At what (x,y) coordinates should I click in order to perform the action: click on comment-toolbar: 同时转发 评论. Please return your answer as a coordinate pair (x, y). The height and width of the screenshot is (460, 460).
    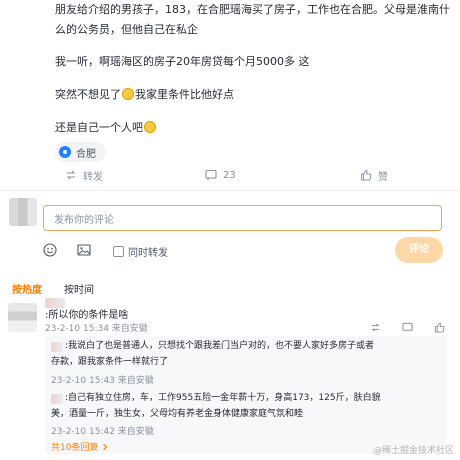
    Looking at the image, I should click on (243, 250).